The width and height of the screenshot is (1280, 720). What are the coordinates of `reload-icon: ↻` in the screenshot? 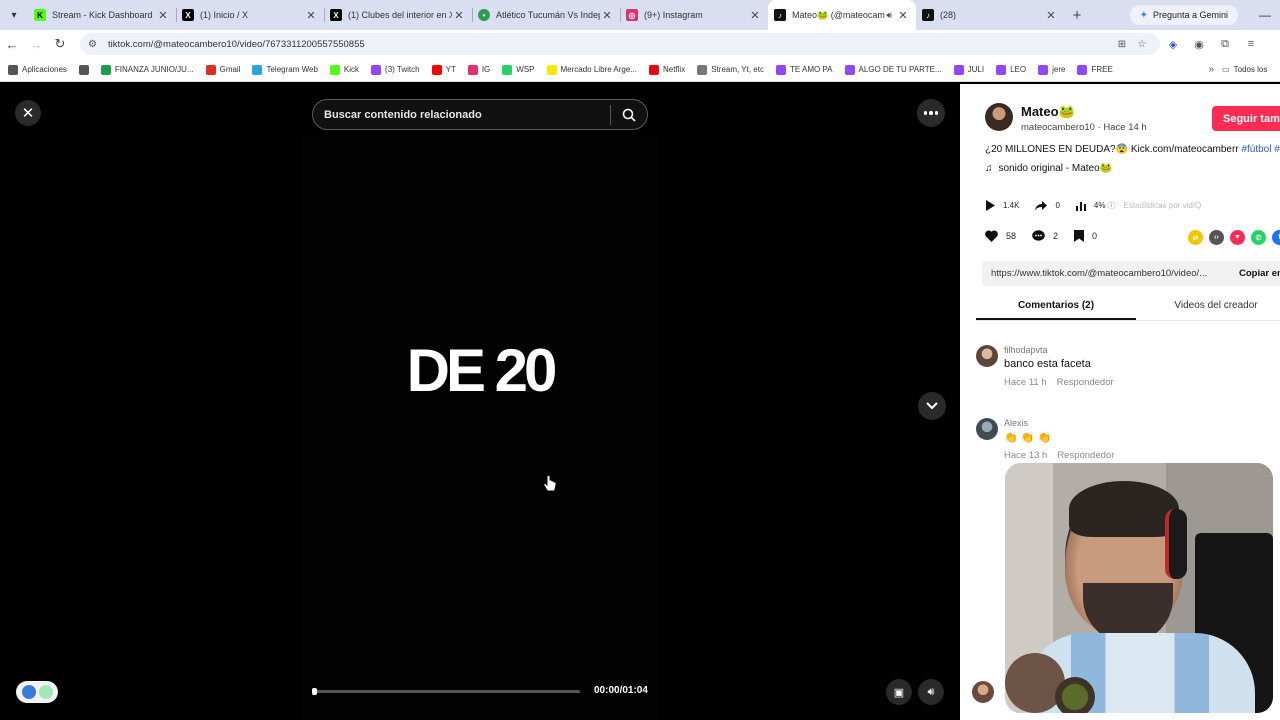 It's located at (60, 44).